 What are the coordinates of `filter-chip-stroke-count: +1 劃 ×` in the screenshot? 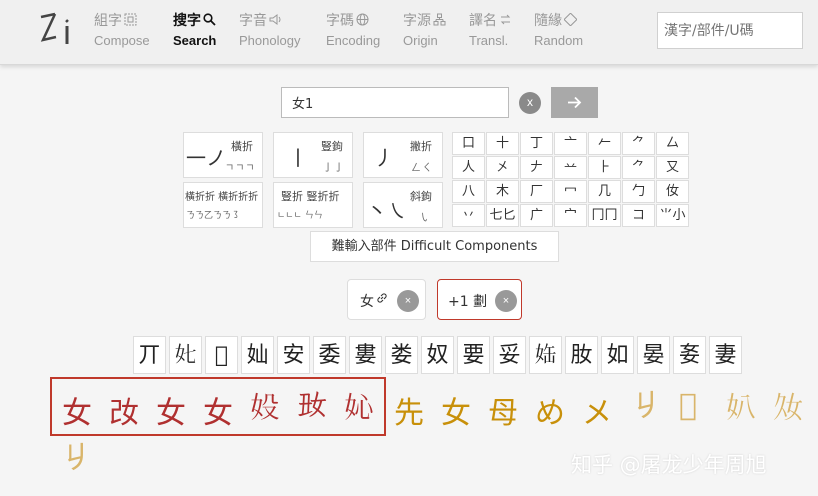 It's located at (479, 299).